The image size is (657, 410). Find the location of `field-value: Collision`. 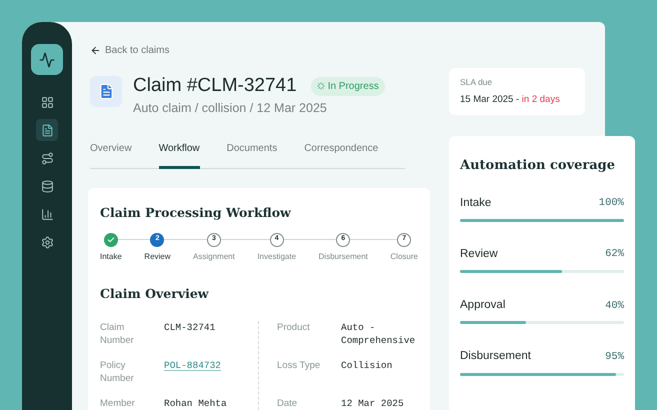

field-value: Collision is located at coordinates (366, 365).